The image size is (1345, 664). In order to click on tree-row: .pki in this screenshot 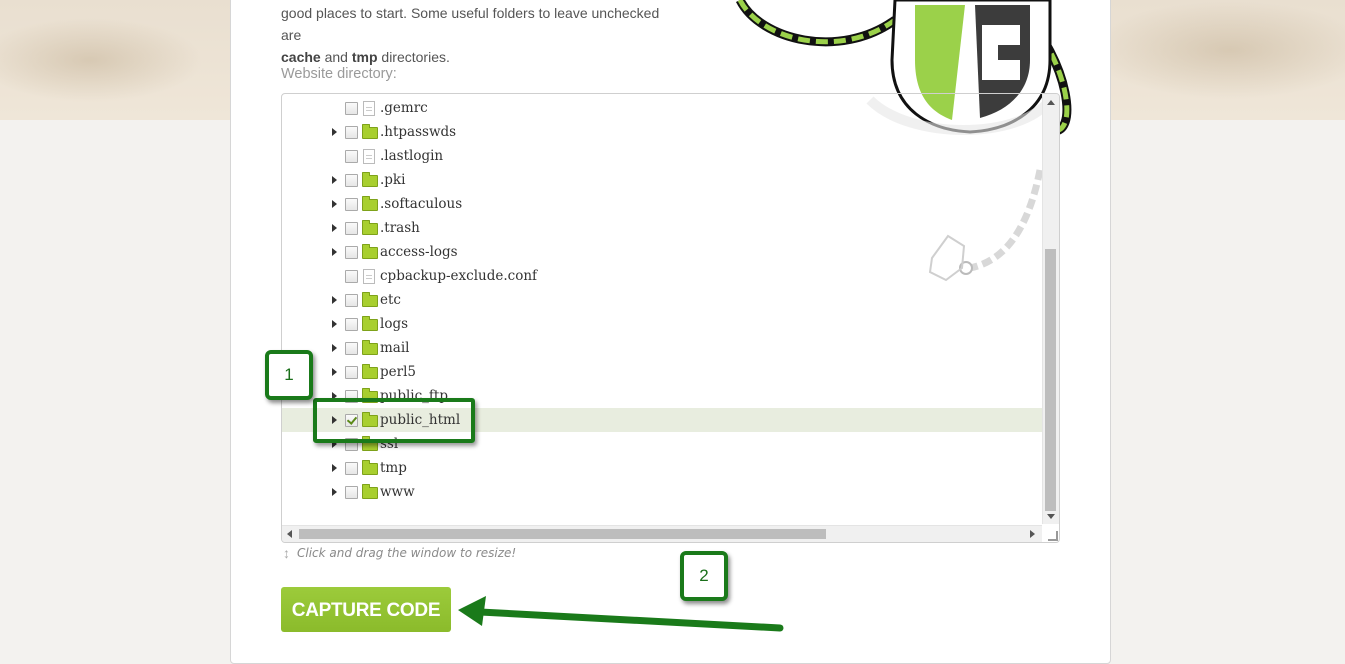, I will do `click(662, 180)`.